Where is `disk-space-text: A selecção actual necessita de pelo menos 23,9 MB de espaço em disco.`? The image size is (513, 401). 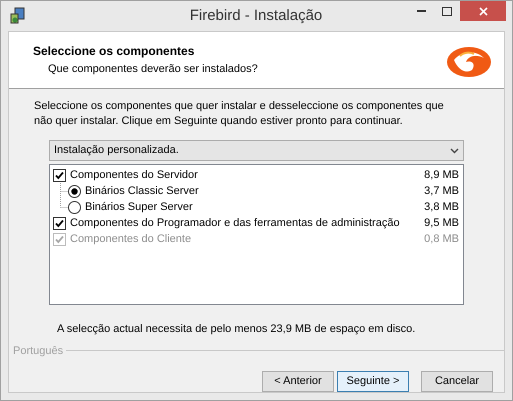
disk-space-text: A selecção actual necessita de pelo menos 23,9 MB de espaço em disco. is located at coordinates (236, 329).